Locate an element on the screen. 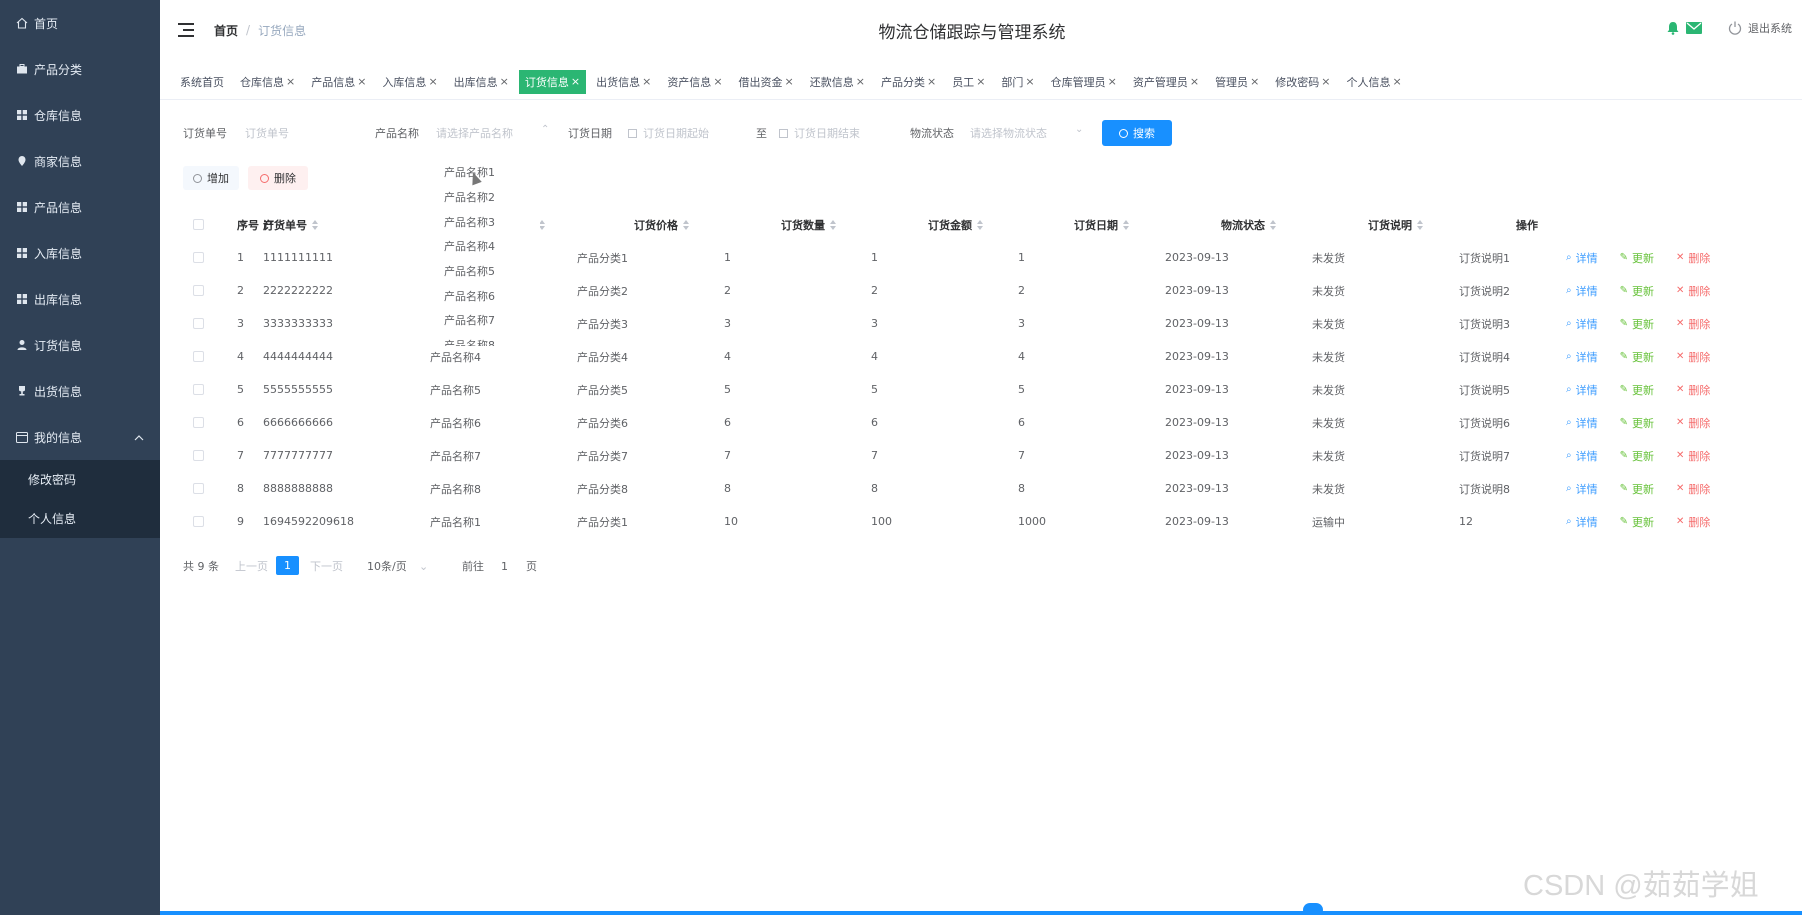 The image size is (1802, 915). tab-15: 管理员 × is located at coordinates (1237, 82).